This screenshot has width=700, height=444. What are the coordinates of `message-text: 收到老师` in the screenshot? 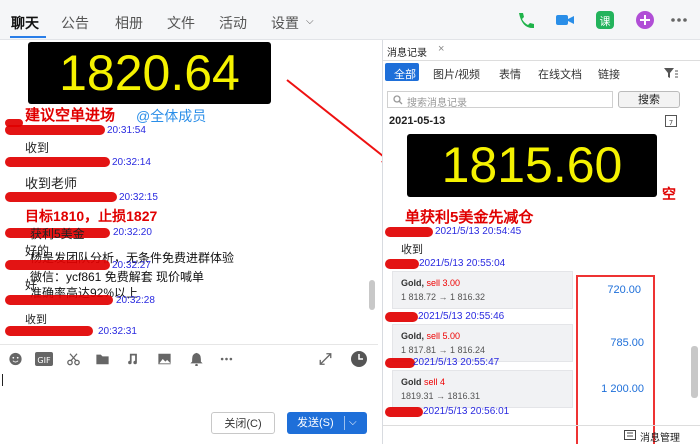 It's located at (51, 183).